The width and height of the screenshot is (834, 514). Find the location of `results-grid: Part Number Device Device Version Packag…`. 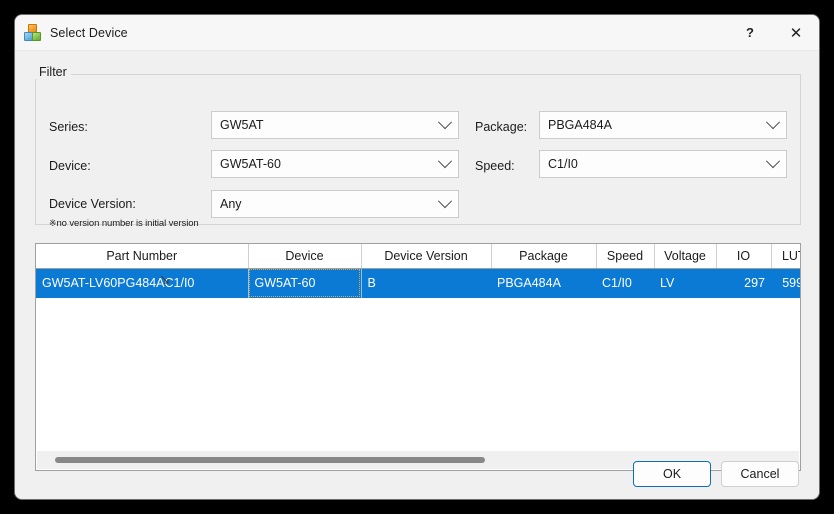

results-grid: Part Number Device Device Version Packag… is located at coordinates (418, 271).